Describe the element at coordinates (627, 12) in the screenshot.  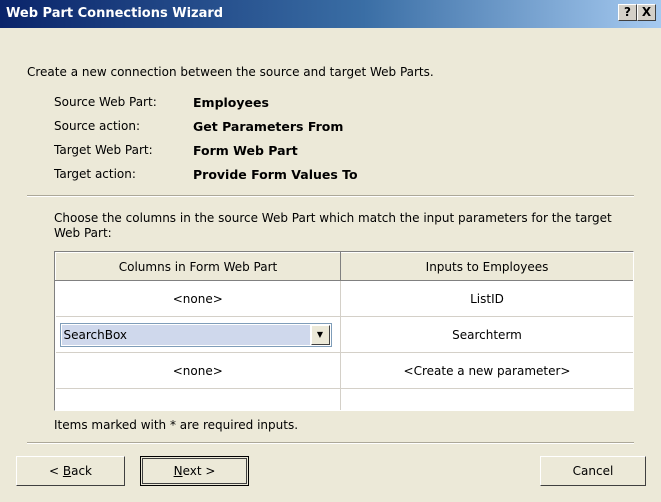
I see `help-button: ?` at that location.